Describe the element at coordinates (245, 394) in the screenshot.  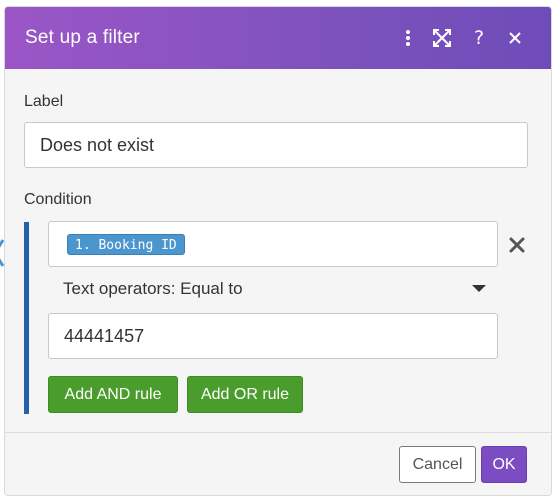
I see `add-or-rule-button: Add OR rule` at that location.